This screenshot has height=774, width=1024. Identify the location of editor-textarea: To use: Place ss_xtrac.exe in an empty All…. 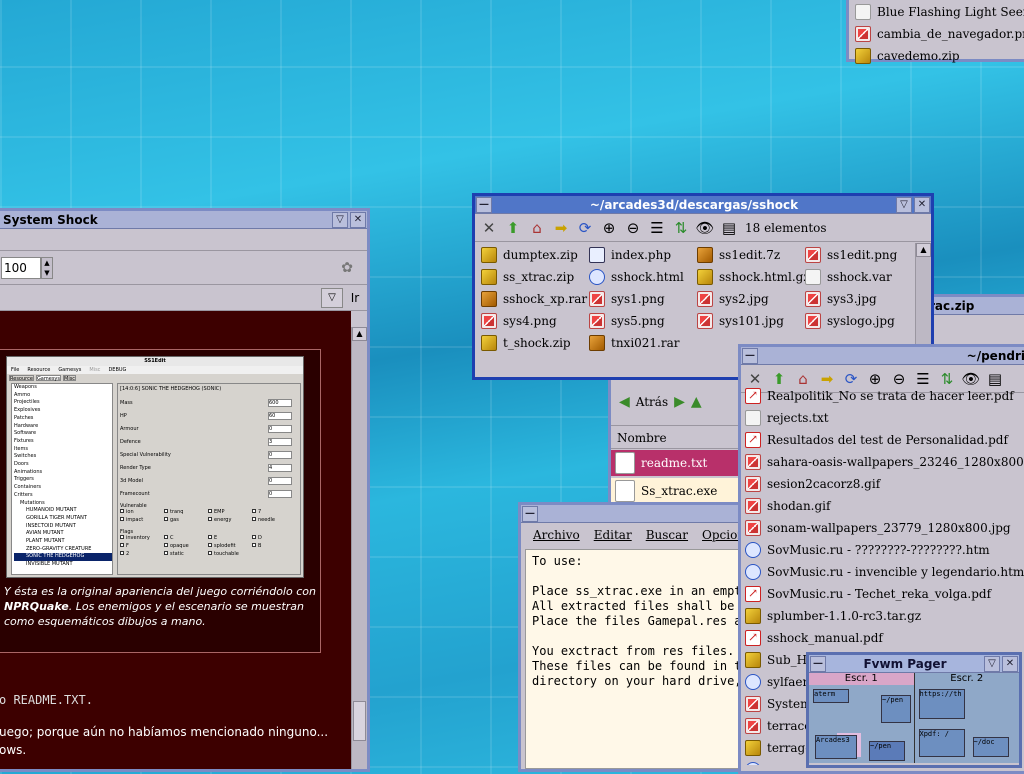
(638, 659).